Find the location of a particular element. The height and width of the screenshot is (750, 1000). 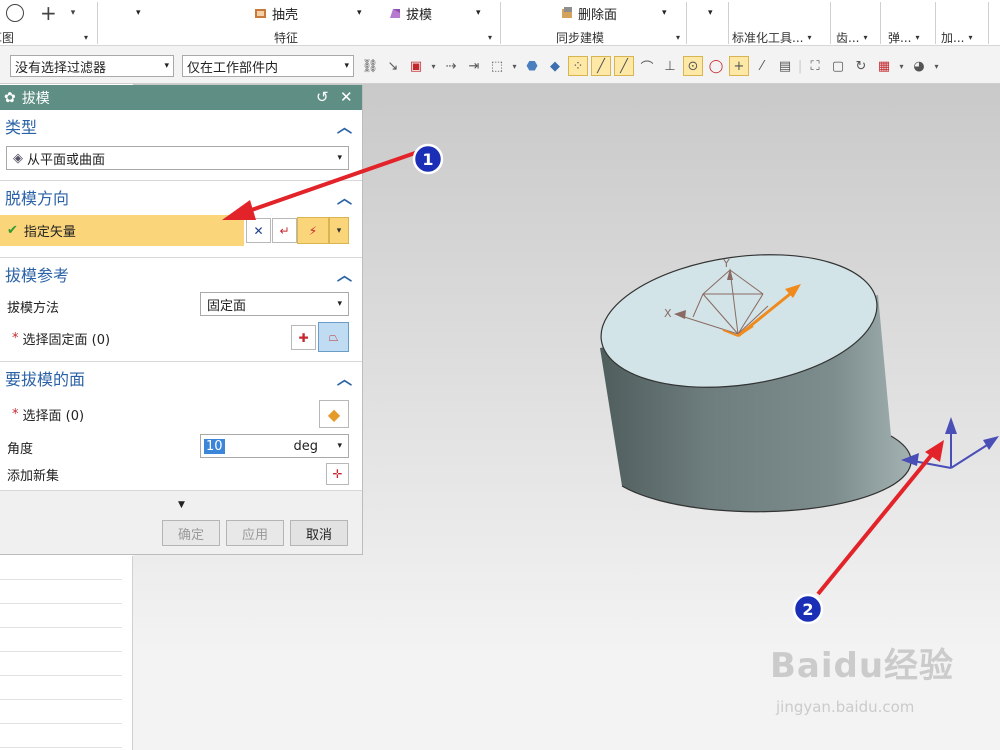

svg-text: 1 is located at coordinates (427, 159).